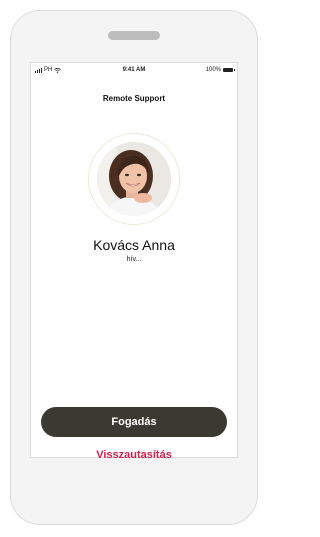  What do you see at coordinates (134, 35) in the screenshot?
I see `phone-speaker` at bounding box center [134, 35].